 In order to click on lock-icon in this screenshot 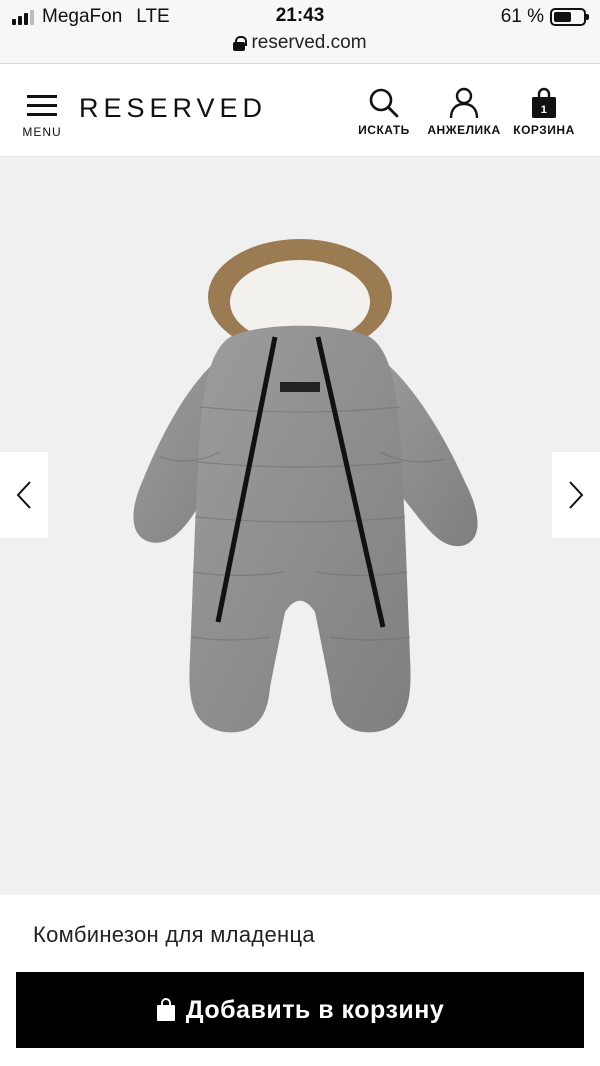, I will do `click(240, 43)`.